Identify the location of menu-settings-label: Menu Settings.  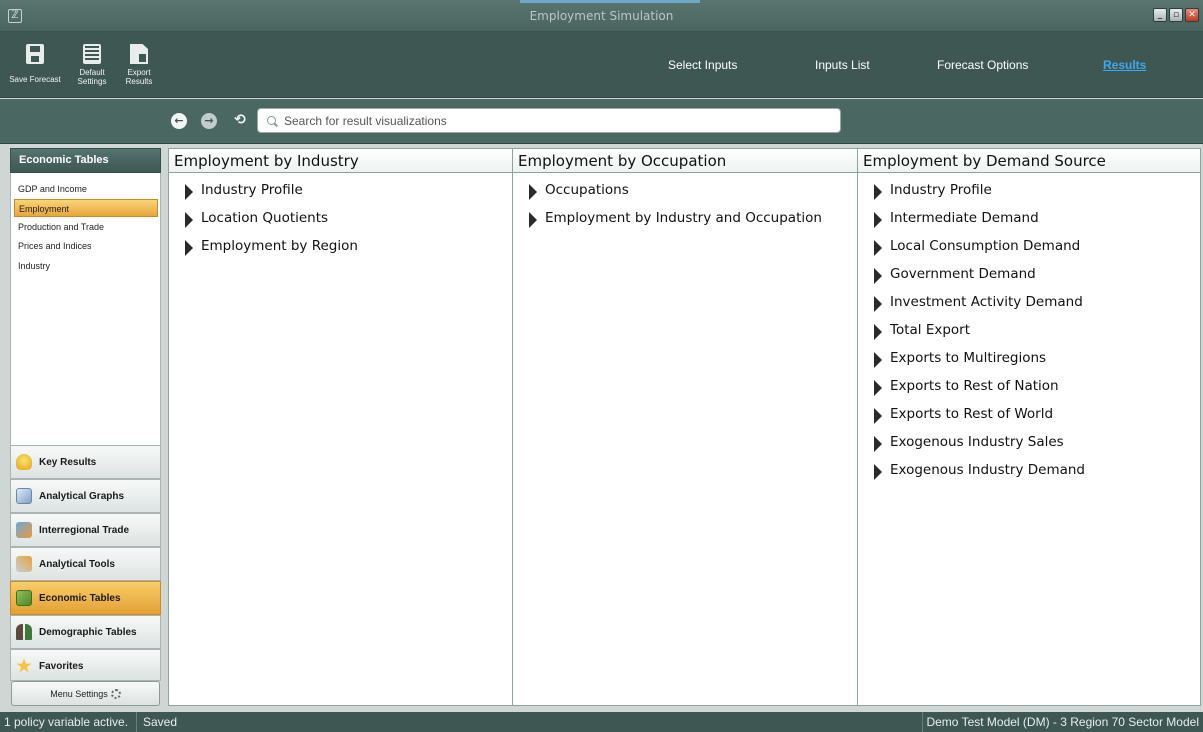
(79, 694).